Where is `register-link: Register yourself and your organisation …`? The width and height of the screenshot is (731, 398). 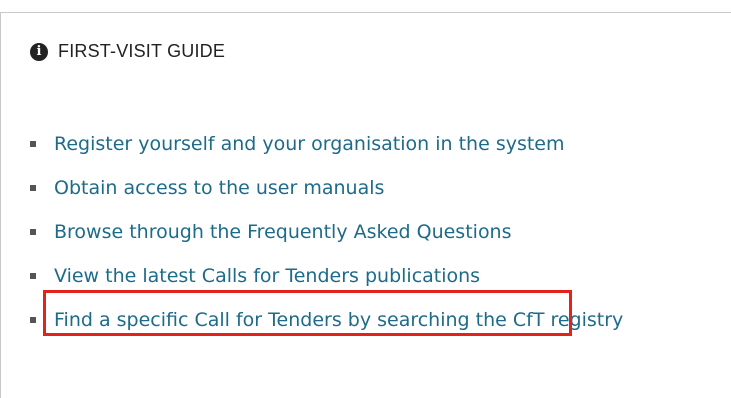 register-link: Register yourself and your organisation … is located at coordinates (309, 144).